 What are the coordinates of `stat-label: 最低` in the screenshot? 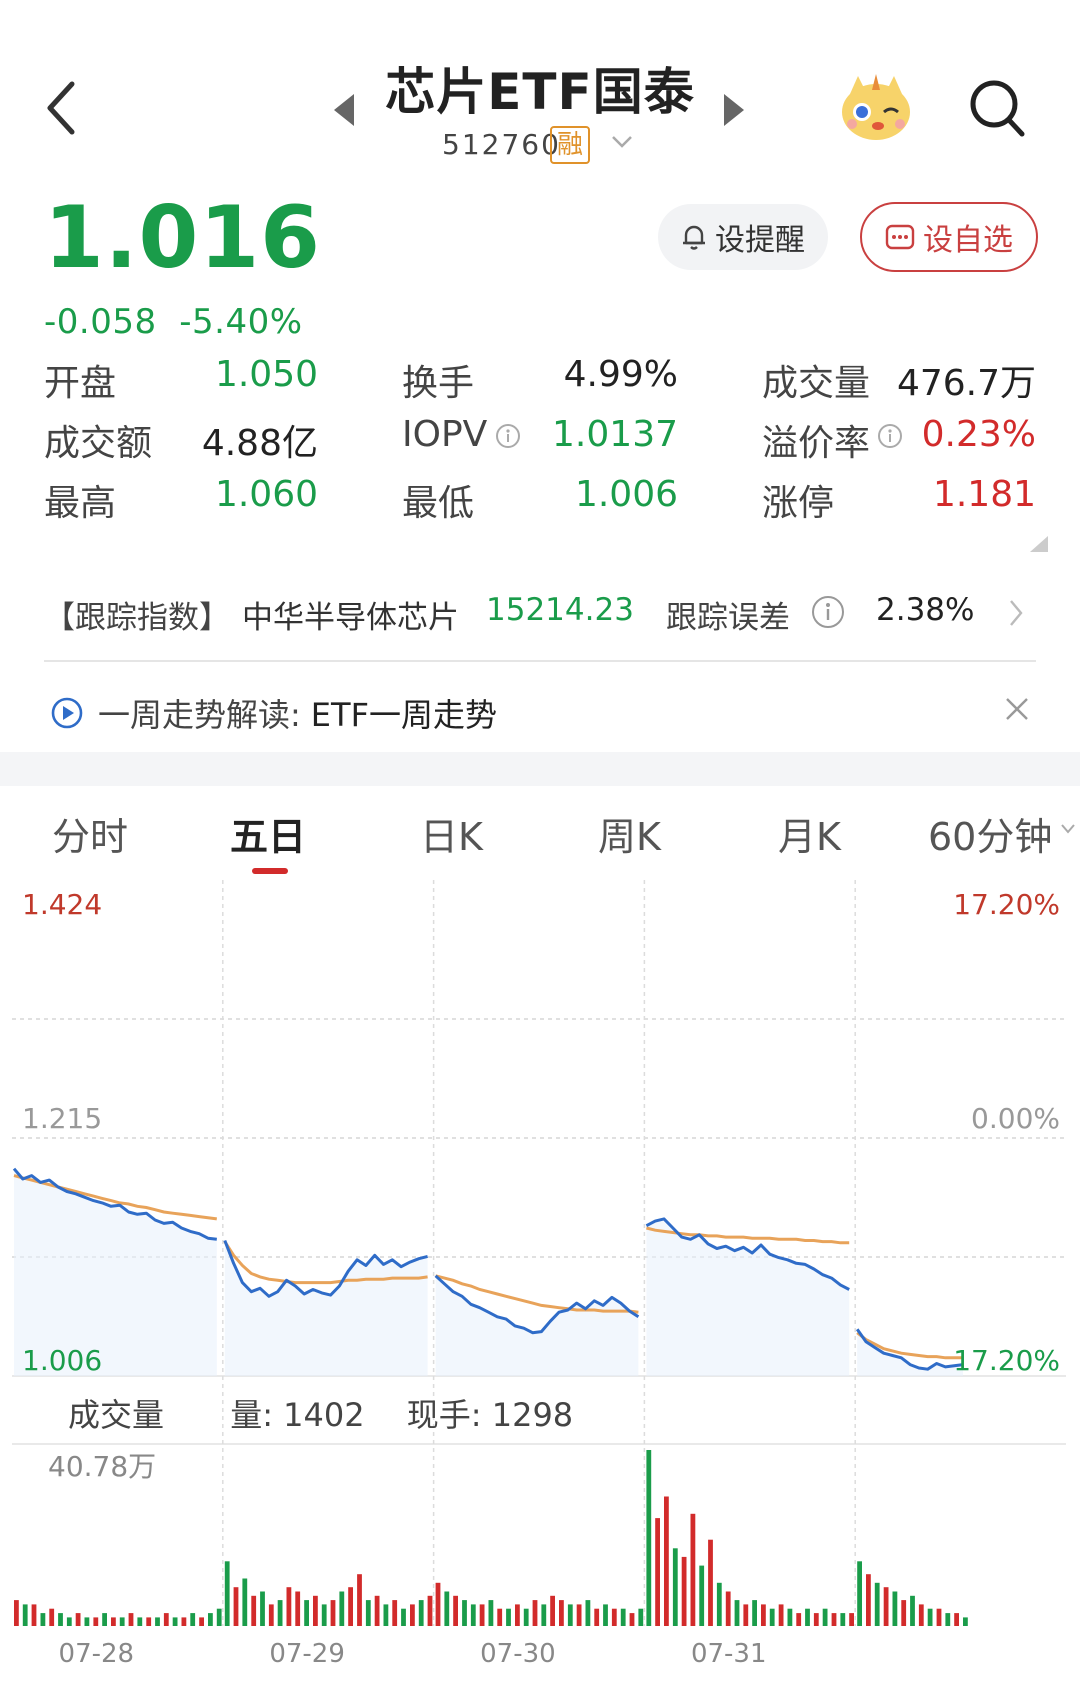 It's located at (438, 503).